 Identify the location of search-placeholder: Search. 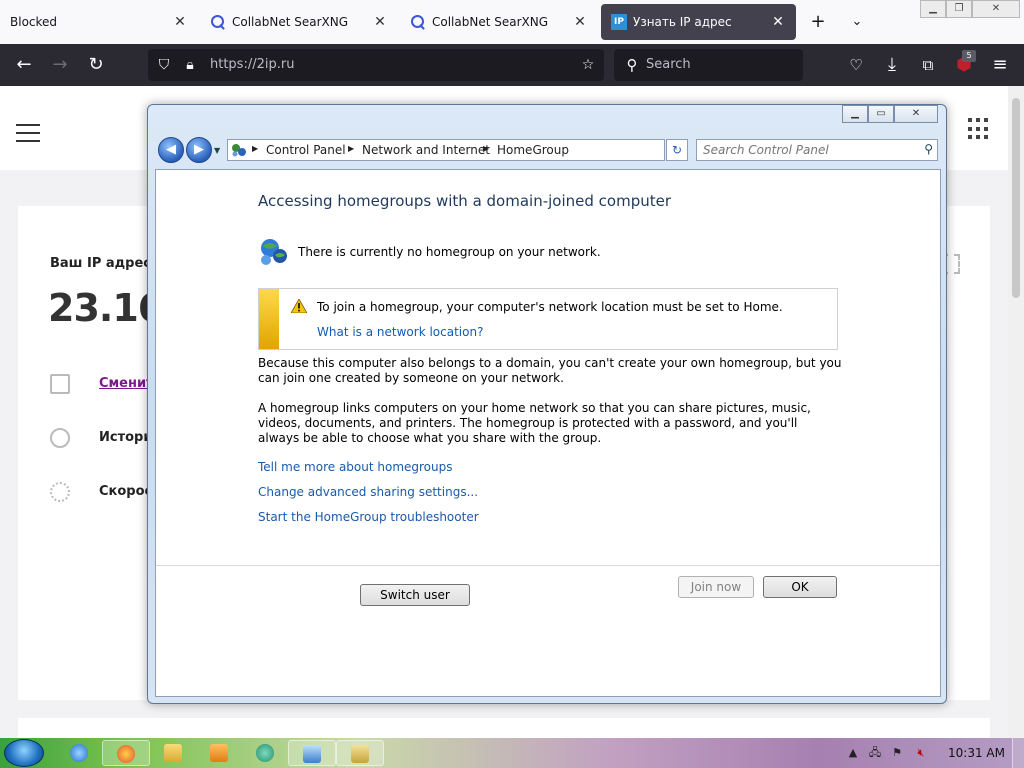
(668, 64).